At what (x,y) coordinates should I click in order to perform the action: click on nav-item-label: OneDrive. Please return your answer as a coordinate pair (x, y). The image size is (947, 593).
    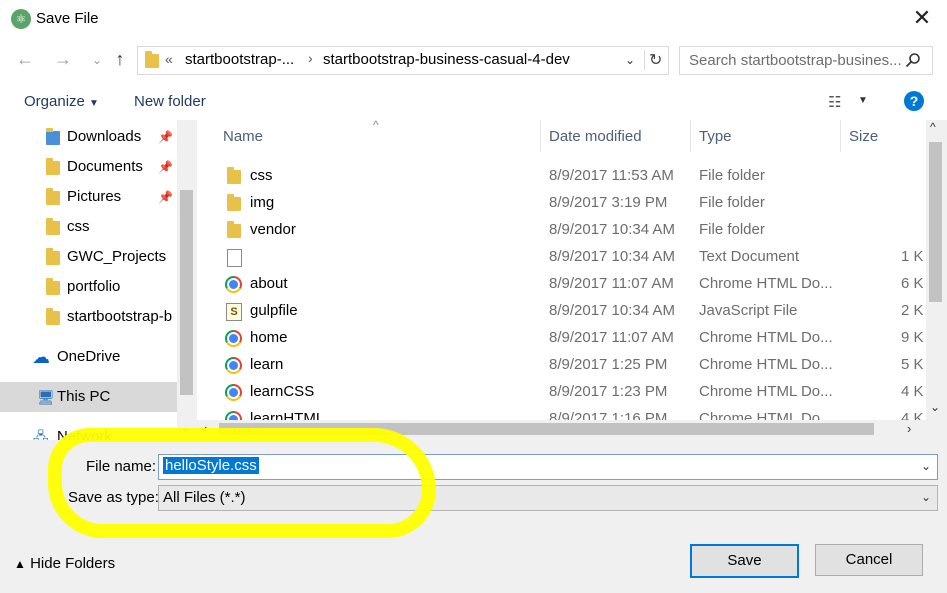
    Looking at the image, I should click on (89, 356).